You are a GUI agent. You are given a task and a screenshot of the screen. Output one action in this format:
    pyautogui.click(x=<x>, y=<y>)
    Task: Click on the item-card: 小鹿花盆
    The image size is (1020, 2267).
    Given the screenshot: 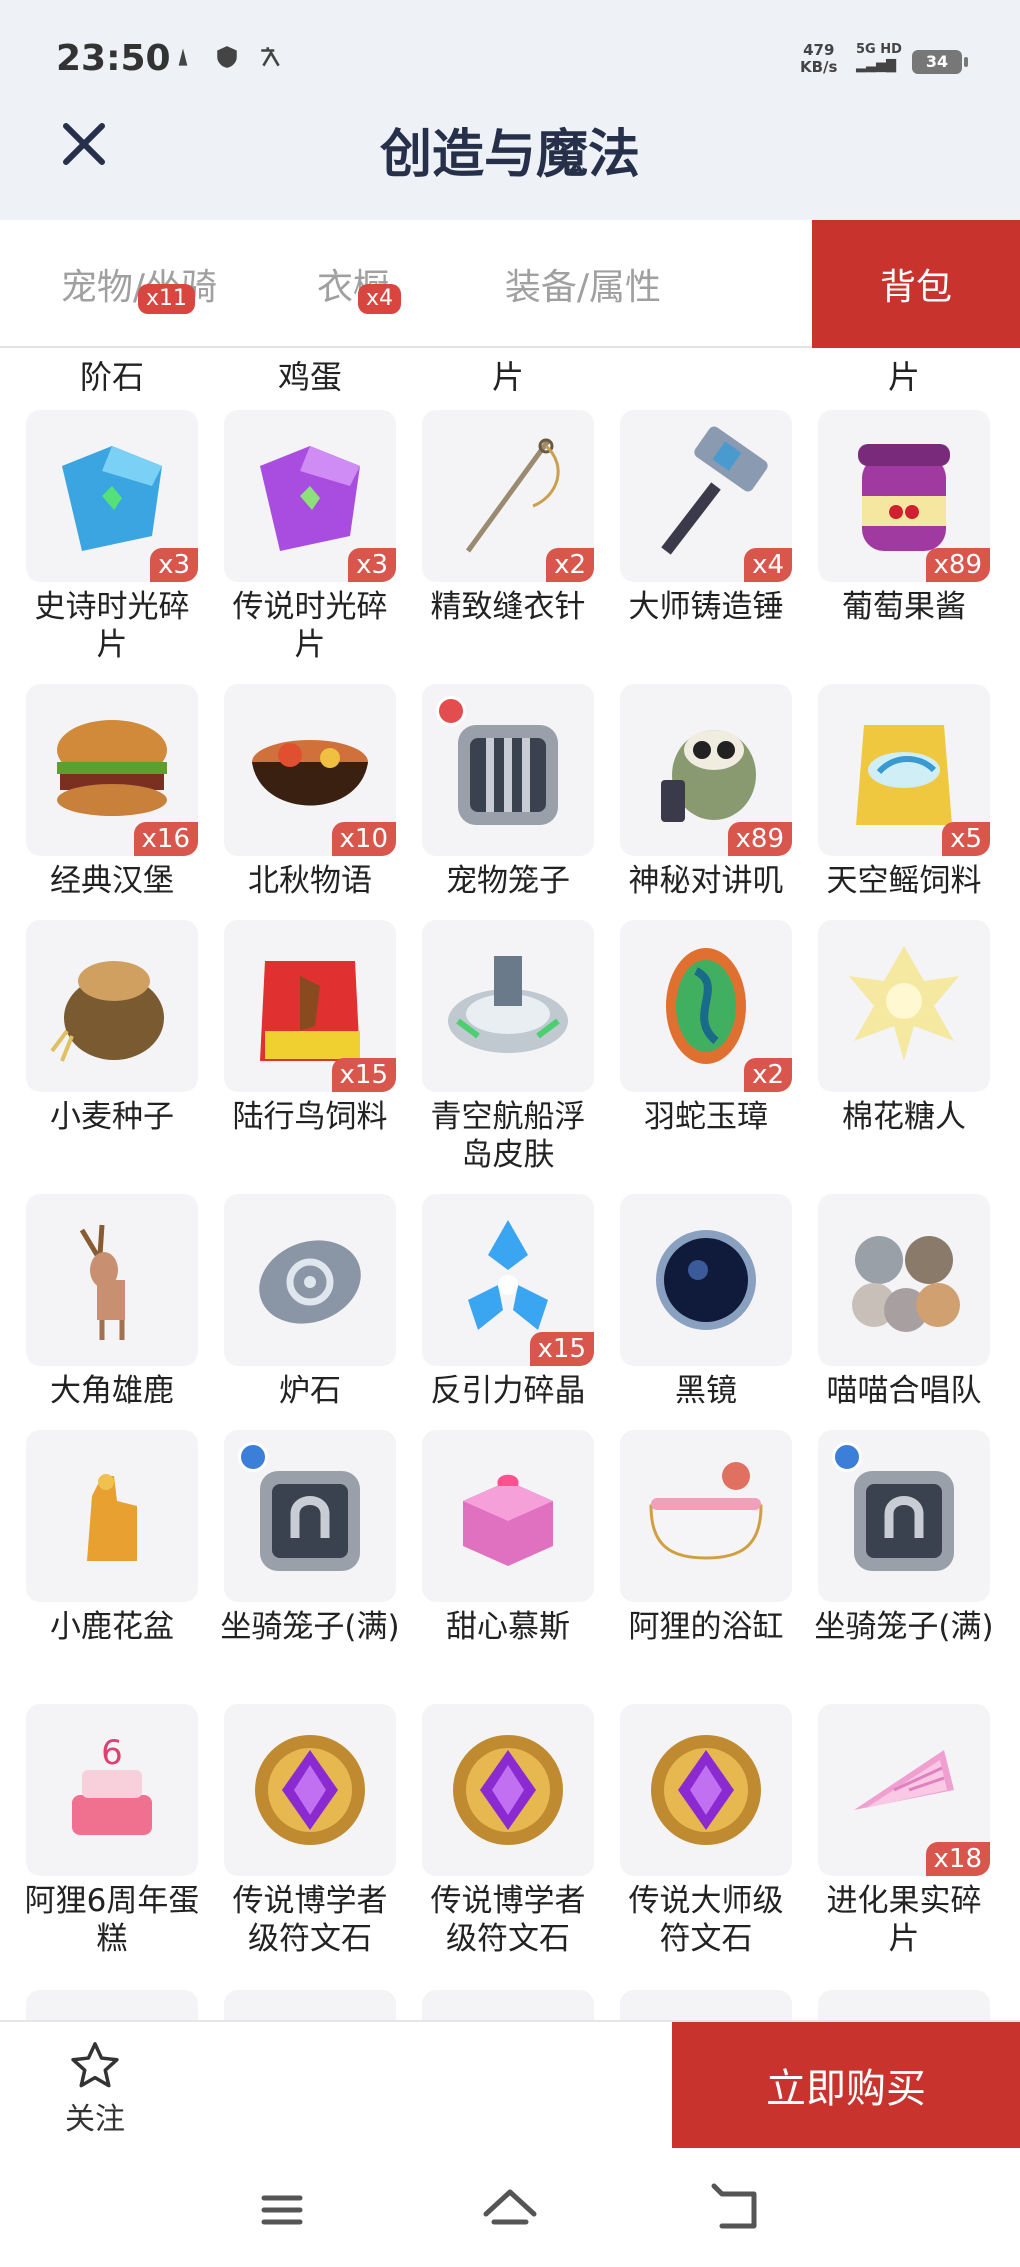 What is the action you would take?
    pyautogui.click(x=112, y=1538)
    